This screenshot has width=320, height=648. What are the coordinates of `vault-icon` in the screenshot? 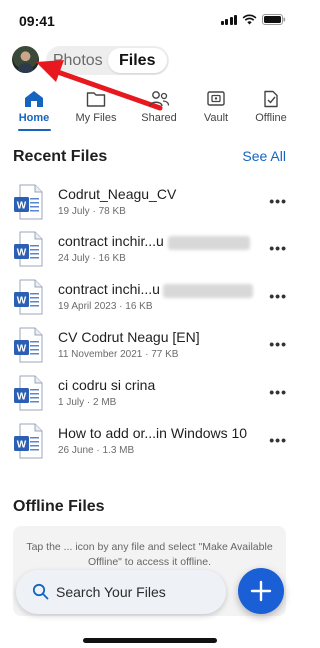 It's located at (216, 98).